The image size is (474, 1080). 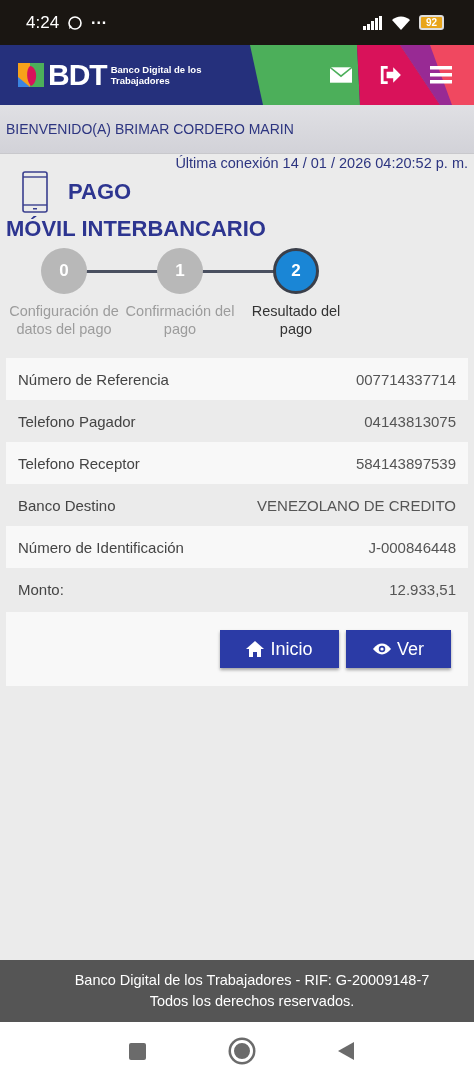 What do you see at coordinates (180, 271) in the screenshot?
I see `step-circle: 1` at bounding box center [180, 271].